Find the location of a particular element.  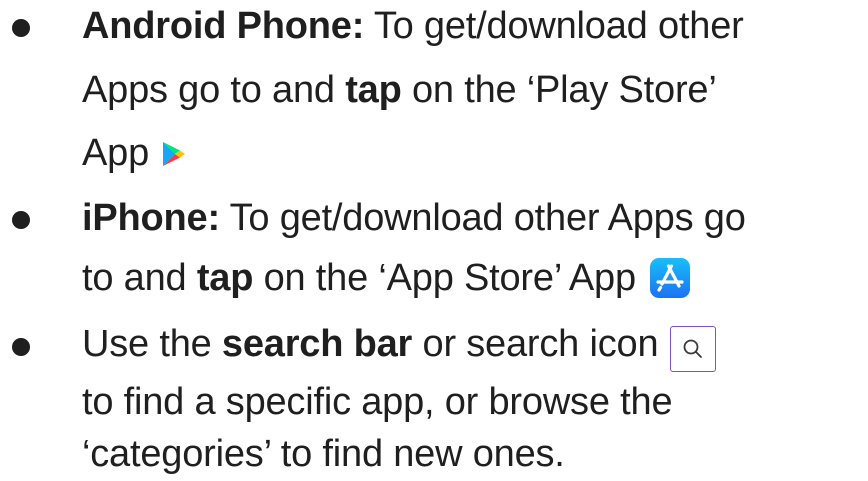

search-icon is located at coordinates (693, 349).